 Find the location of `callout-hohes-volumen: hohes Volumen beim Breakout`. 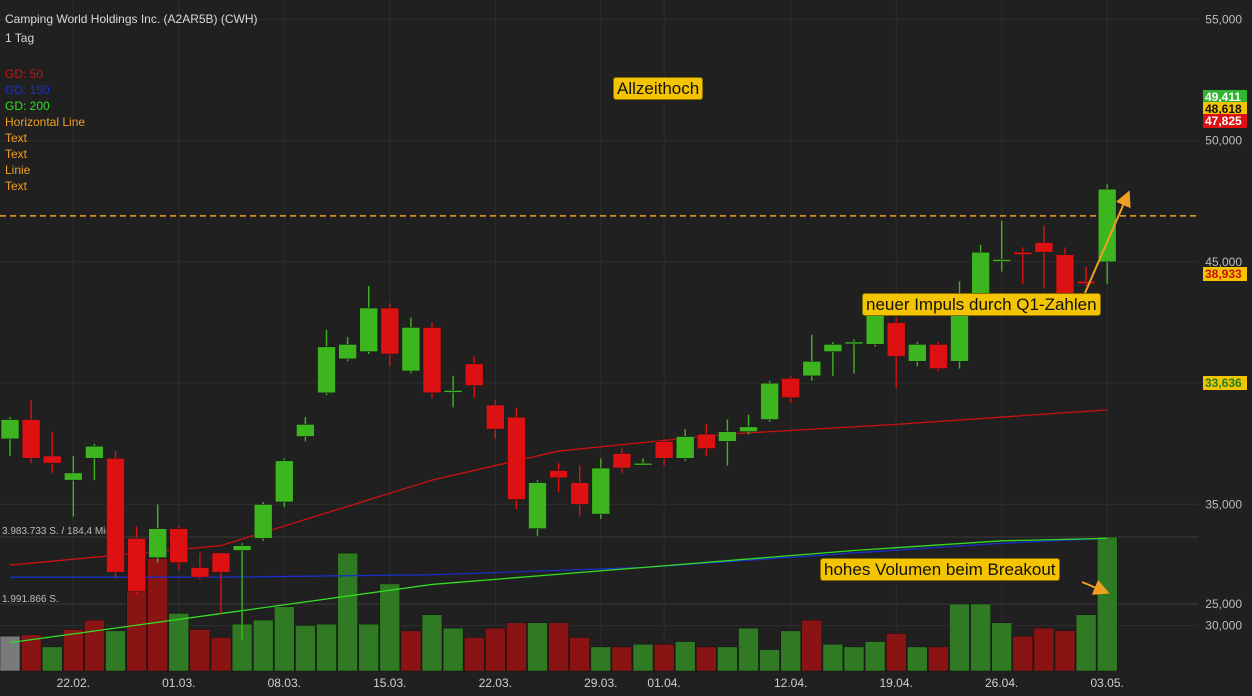

callout-hohes-volumen: hohes Volumen beim Breakout is located at coordinates (940, 569).